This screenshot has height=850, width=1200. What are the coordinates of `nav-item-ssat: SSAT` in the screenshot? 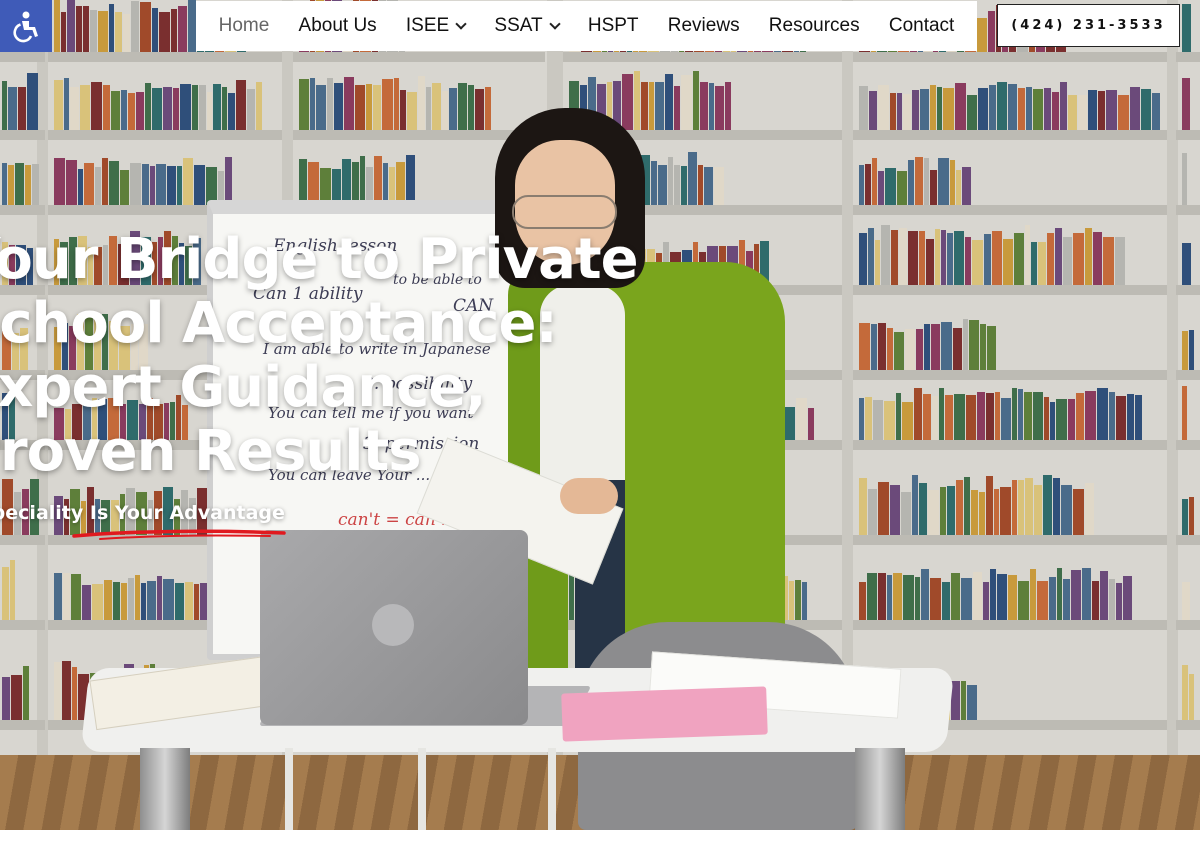 It's located at (527, 26).